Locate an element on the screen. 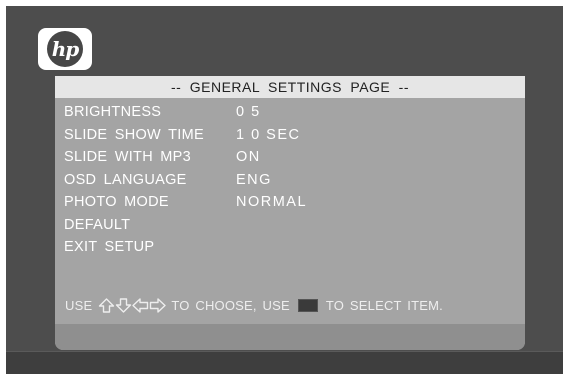 This screenshot has width=568, height=380. menu-item-brightness: BRIGHTNESS 0 5 is located at coordinates (185, 112).